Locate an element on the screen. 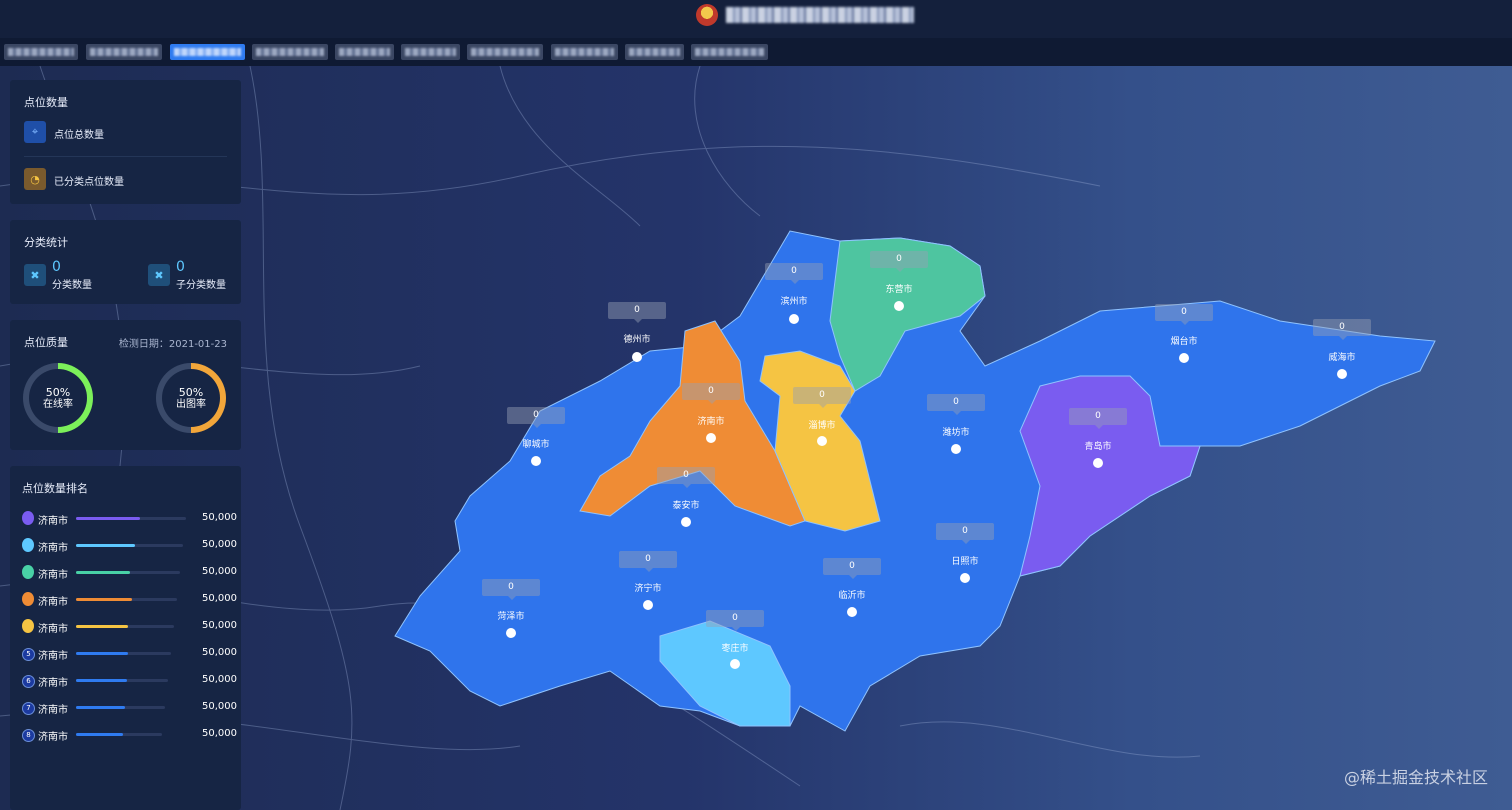 The image size is (1512, 810). value-bubble-yantai: 0 is located at coordinates (1184, 314).